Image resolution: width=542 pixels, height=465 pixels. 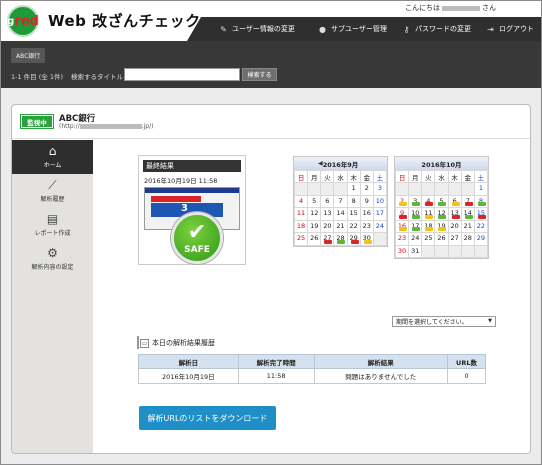 I want to click on breadcrumb: ABC銀行, so click(x=28, y=55).